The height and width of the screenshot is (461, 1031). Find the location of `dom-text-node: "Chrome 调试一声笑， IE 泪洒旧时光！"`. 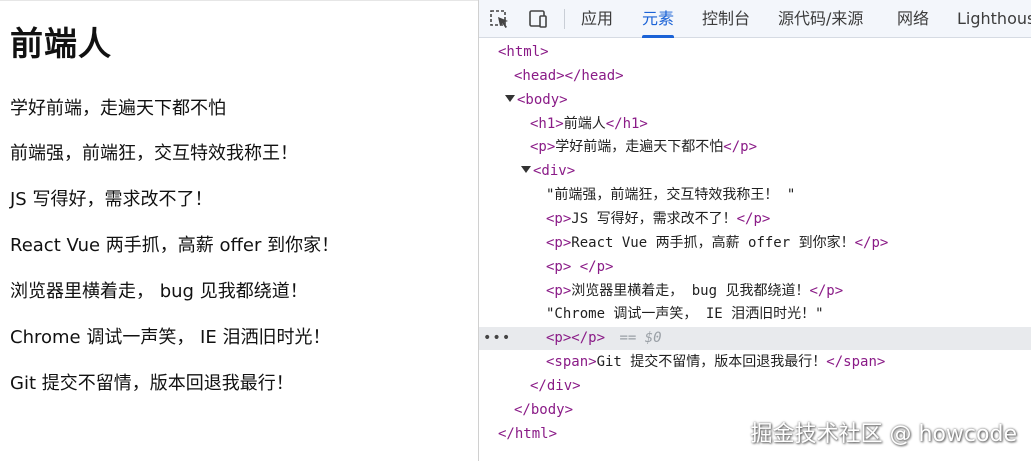

dom-text-node: "Chrome 调试一声笑， IE 泪洒旧时光！" is located at coordinates (755, 314).